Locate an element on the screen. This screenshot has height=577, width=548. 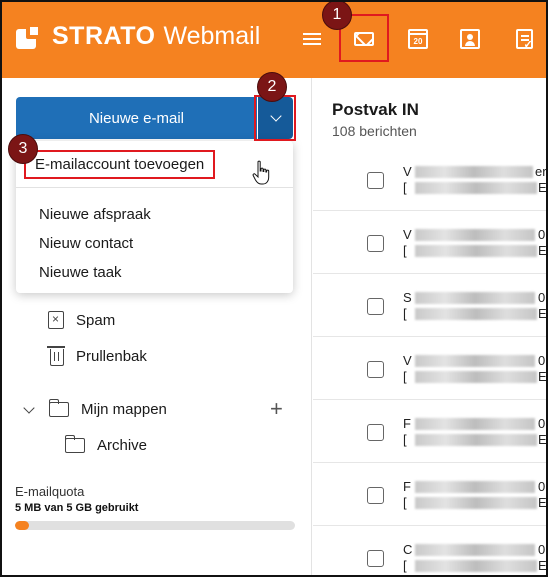
brand-product: Webmail is located at coordinates (212, 36).